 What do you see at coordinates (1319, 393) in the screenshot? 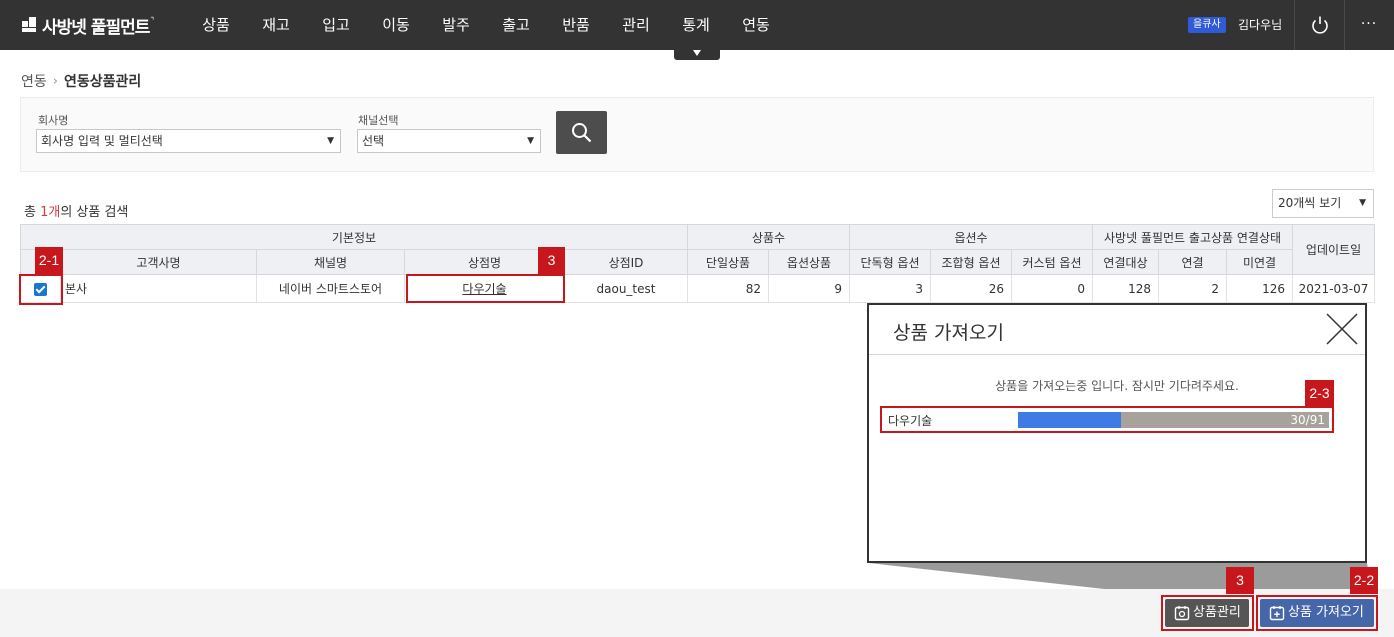
I see `annotation-badge-2-3: 2-3` at bounding box center [1319, 393].